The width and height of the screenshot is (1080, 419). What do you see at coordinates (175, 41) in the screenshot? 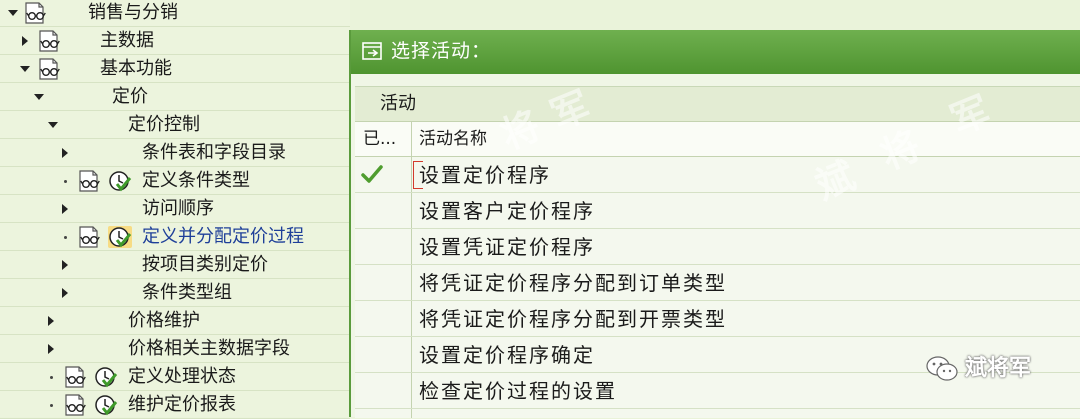
I see `tree-node-master-data: 主数据` at bounding box center [175, 41].